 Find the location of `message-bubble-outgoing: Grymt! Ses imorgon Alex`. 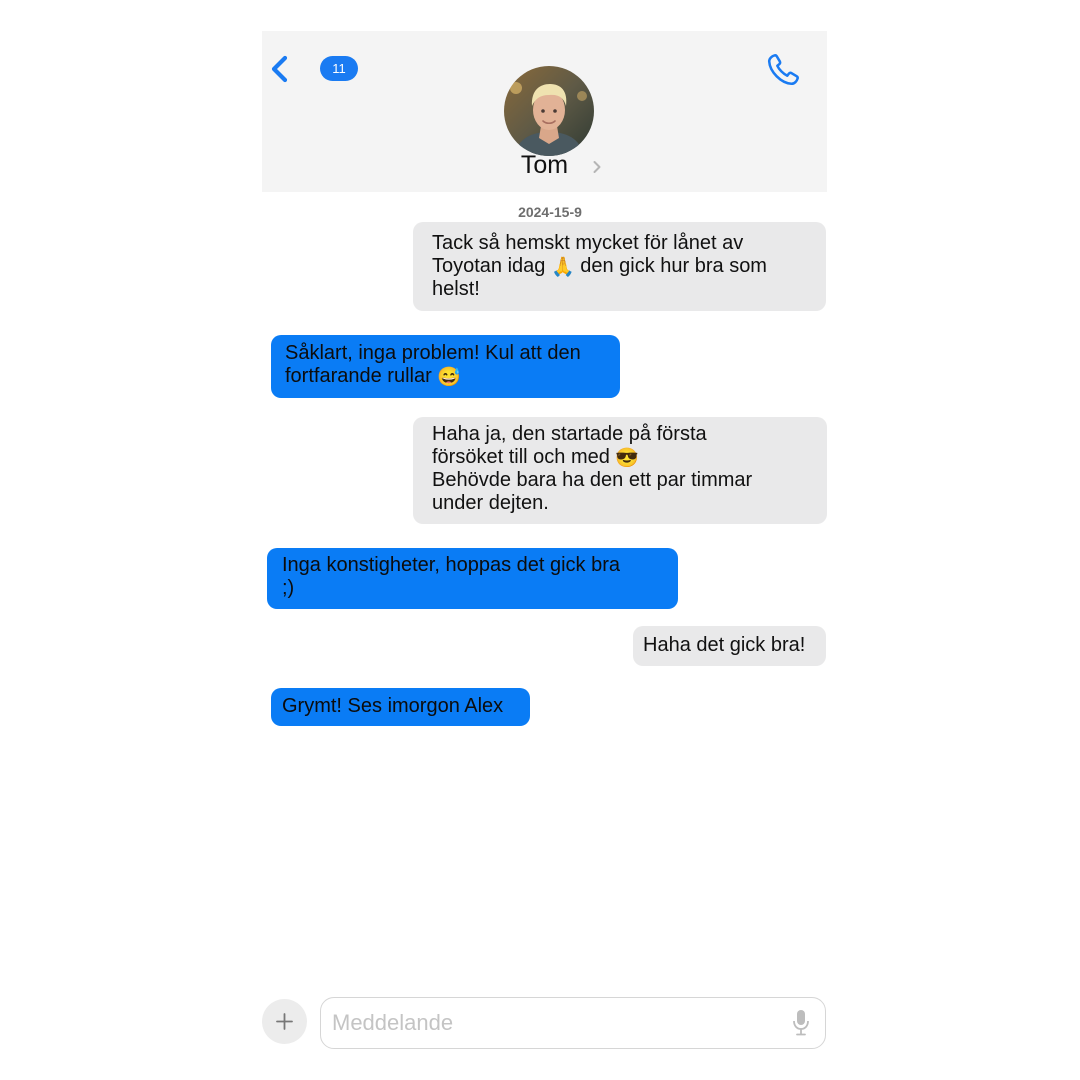

message-bubble-outgoing: Grymt! Ses imorgon Alex is located at coordinates (400, 707).